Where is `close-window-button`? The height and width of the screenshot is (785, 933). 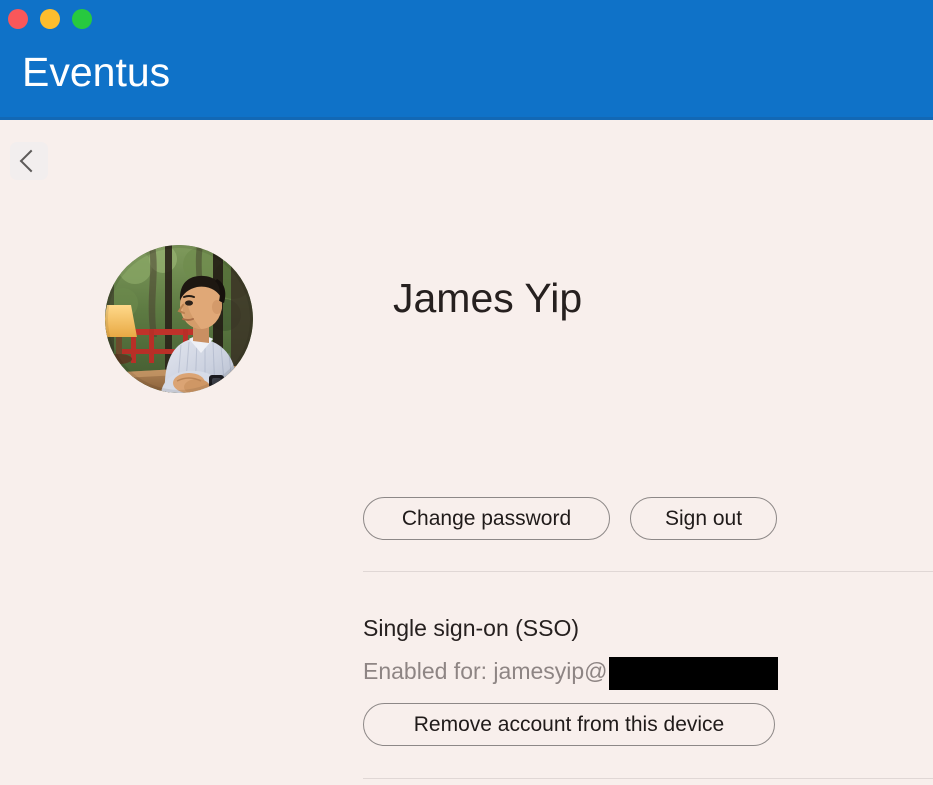
close-window-button is located at coordinates (18, 19).